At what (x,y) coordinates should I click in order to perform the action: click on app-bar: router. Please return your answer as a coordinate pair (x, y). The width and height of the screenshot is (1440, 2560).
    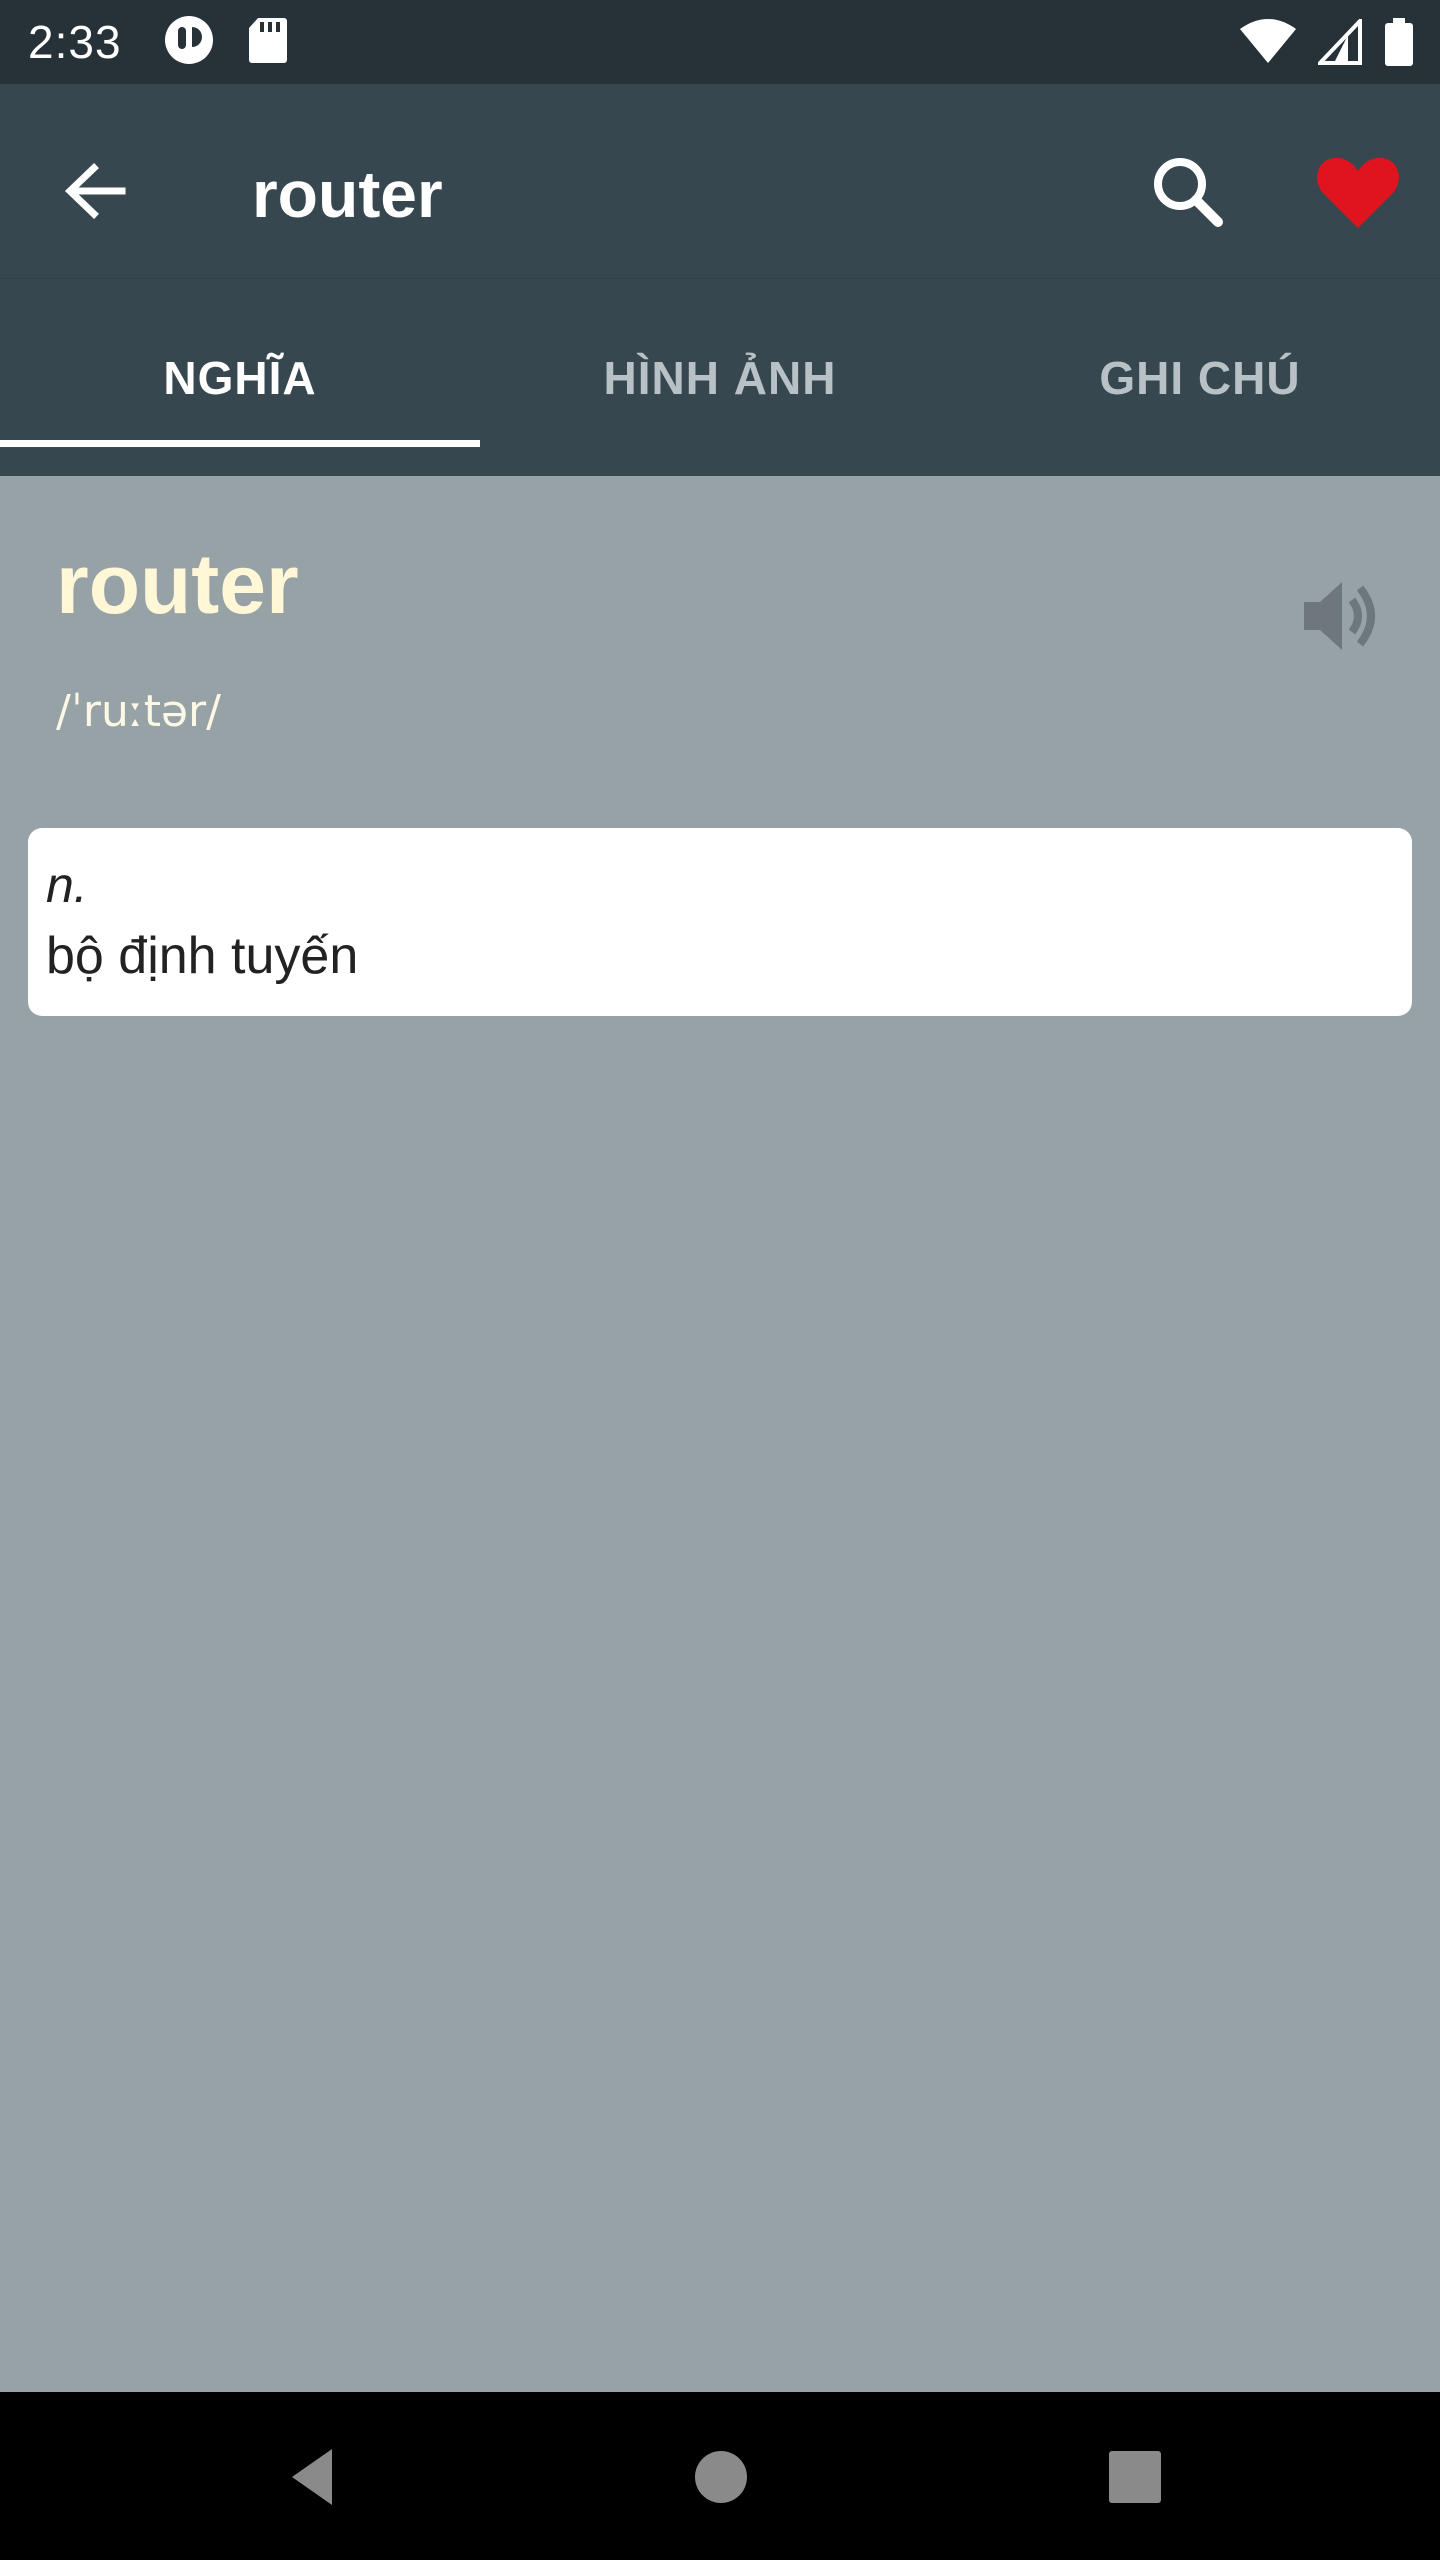
    Looking at the image, I should click on (720, 181).